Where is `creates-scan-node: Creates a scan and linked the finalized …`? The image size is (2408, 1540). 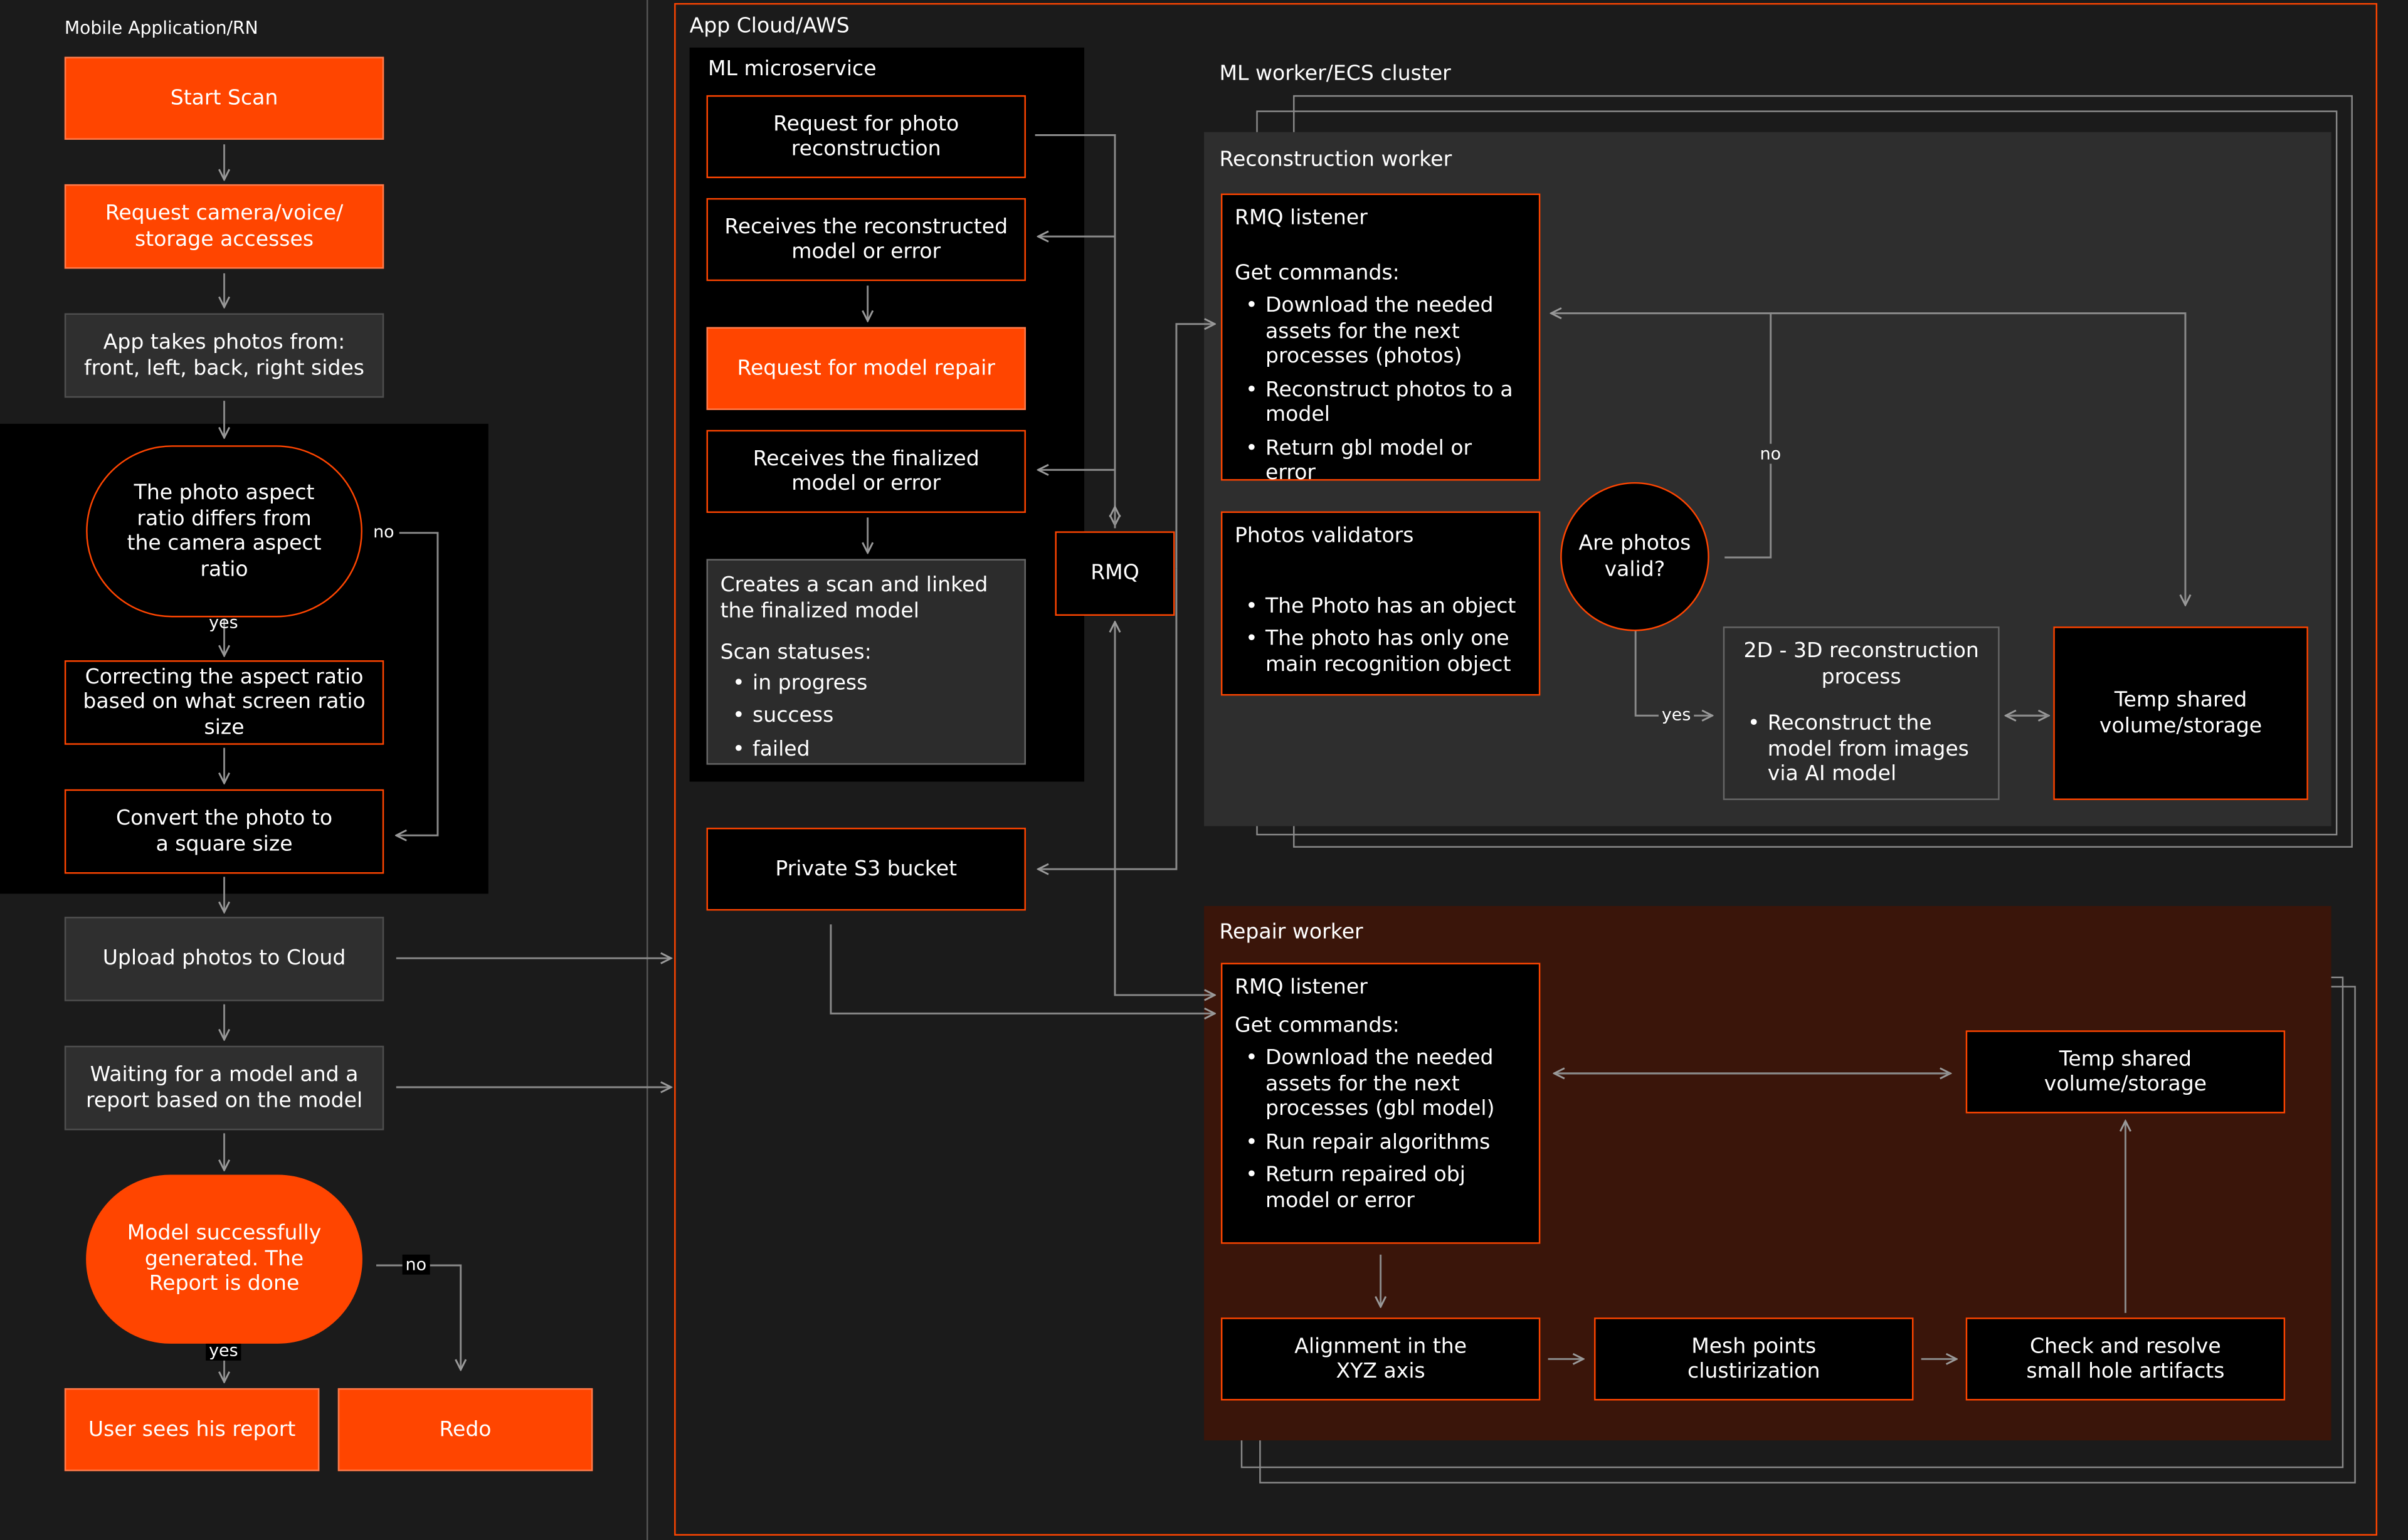
creates-scan-node: Creates a scan and linked the finalized … is located at coordinates (866, 662).